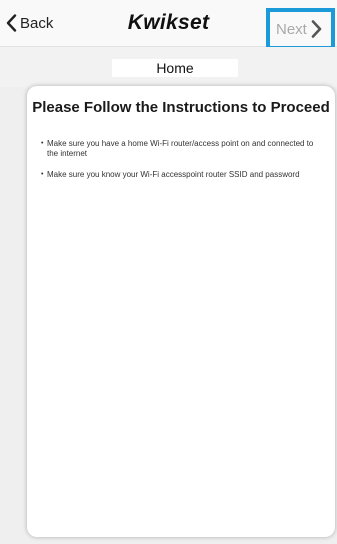  What do you see at coordinates (37, 23) in the screenshot?
I see `back-label: Back` at bounding box center [37, 23].